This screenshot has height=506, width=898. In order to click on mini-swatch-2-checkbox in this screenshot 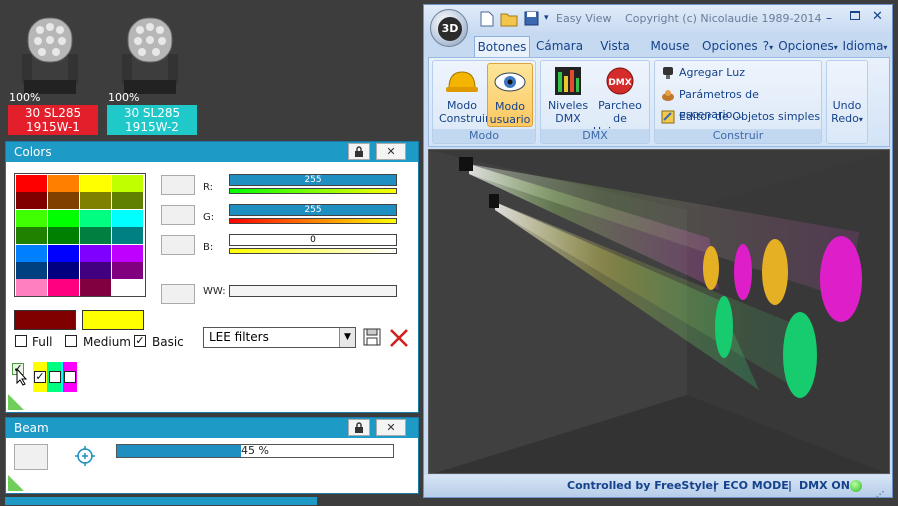, I will do `click(55, 377)`.